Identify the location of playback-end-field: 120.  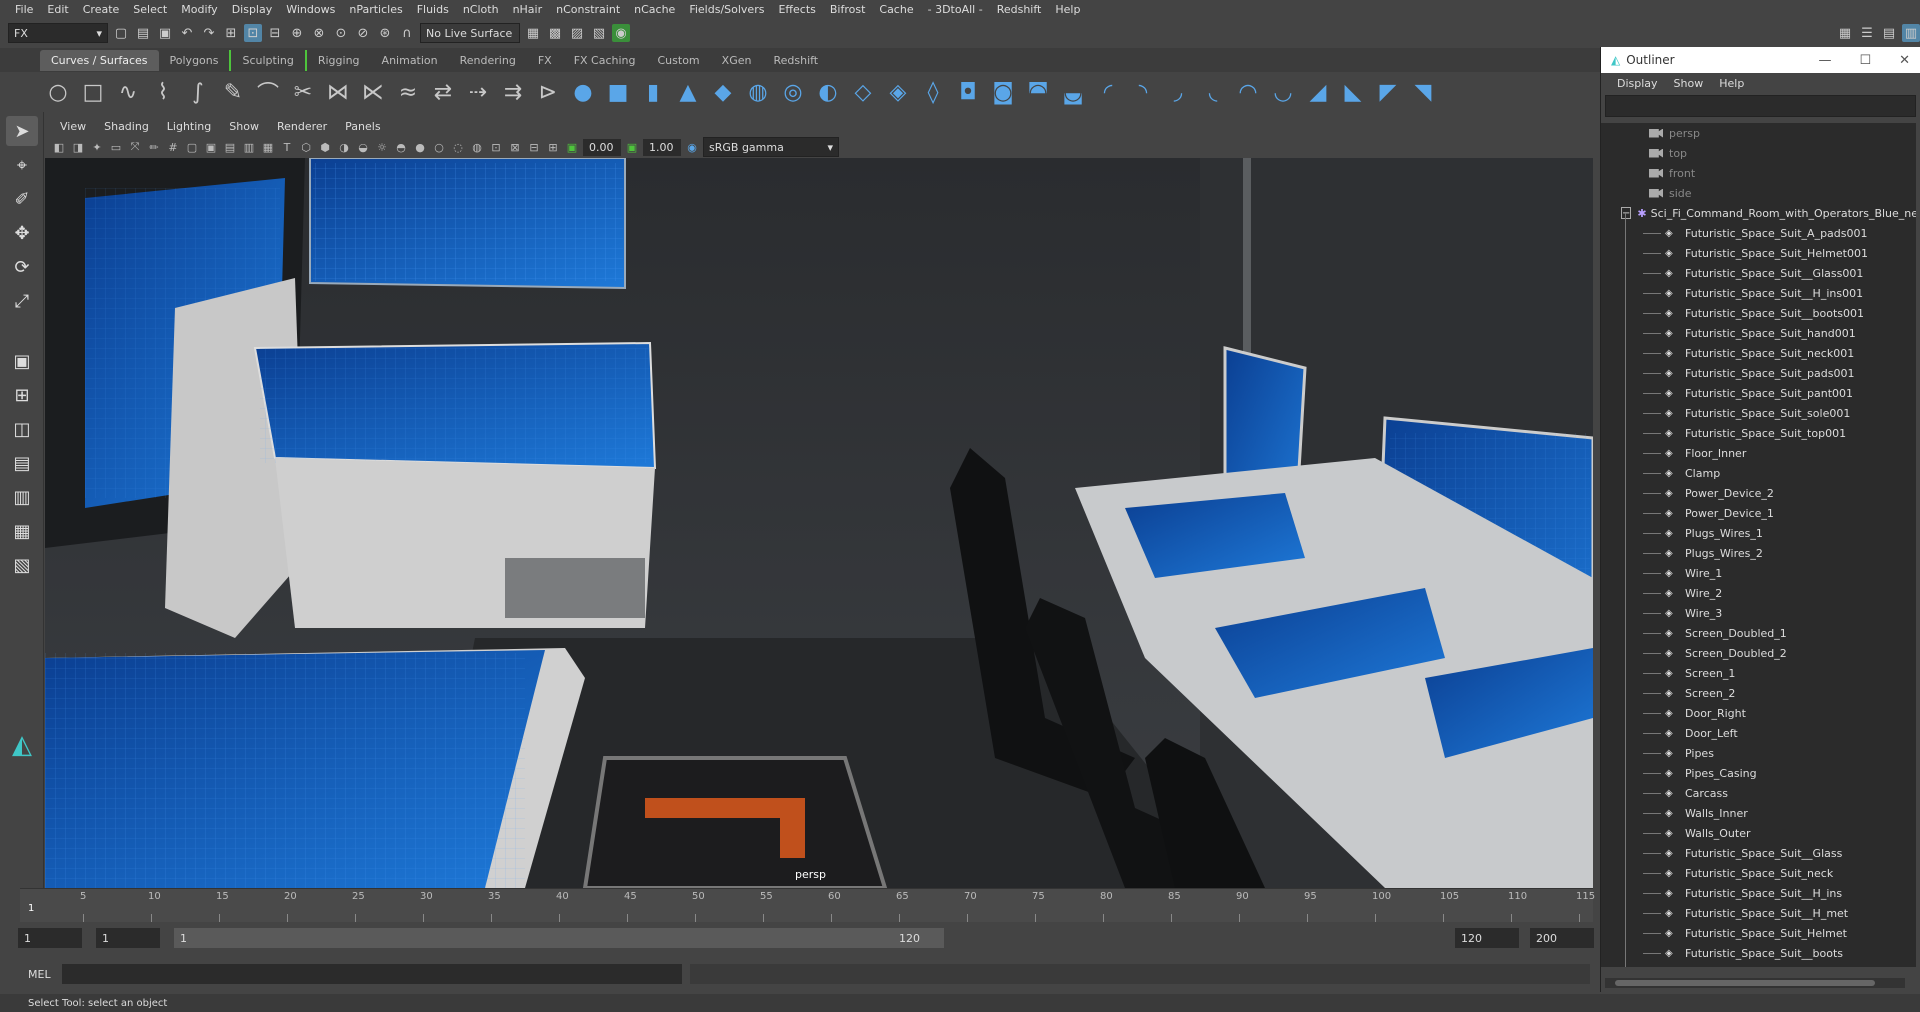
(1487, 938).